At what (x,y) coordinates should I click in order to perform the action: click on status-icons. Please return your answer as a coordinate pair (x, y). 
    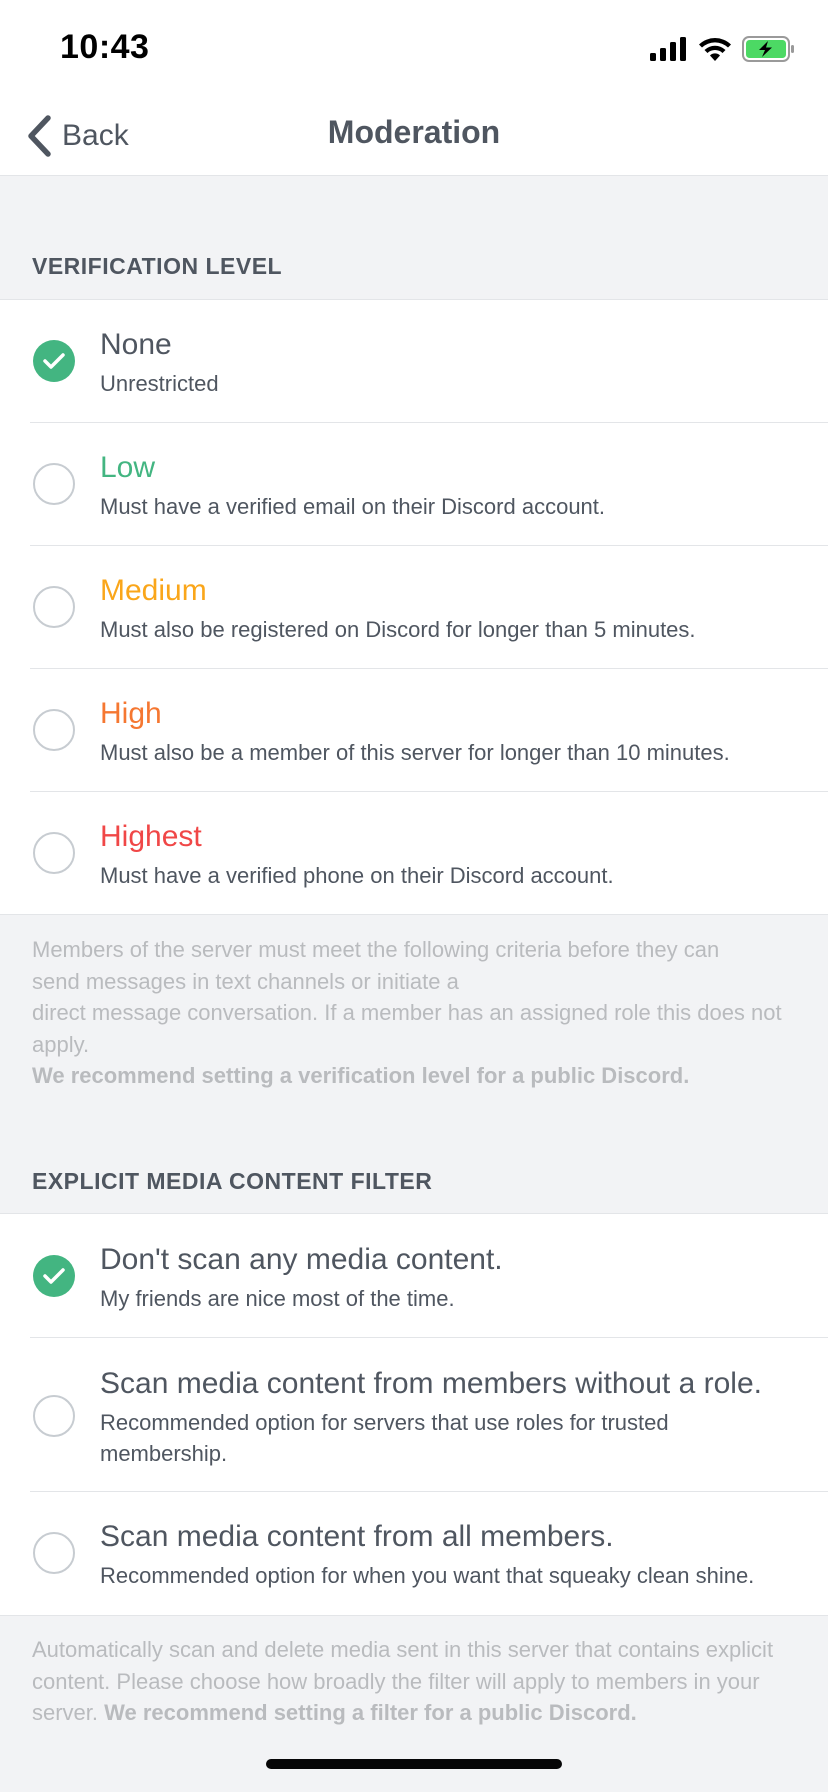
    Looking at the image, I should click on (723, 49).